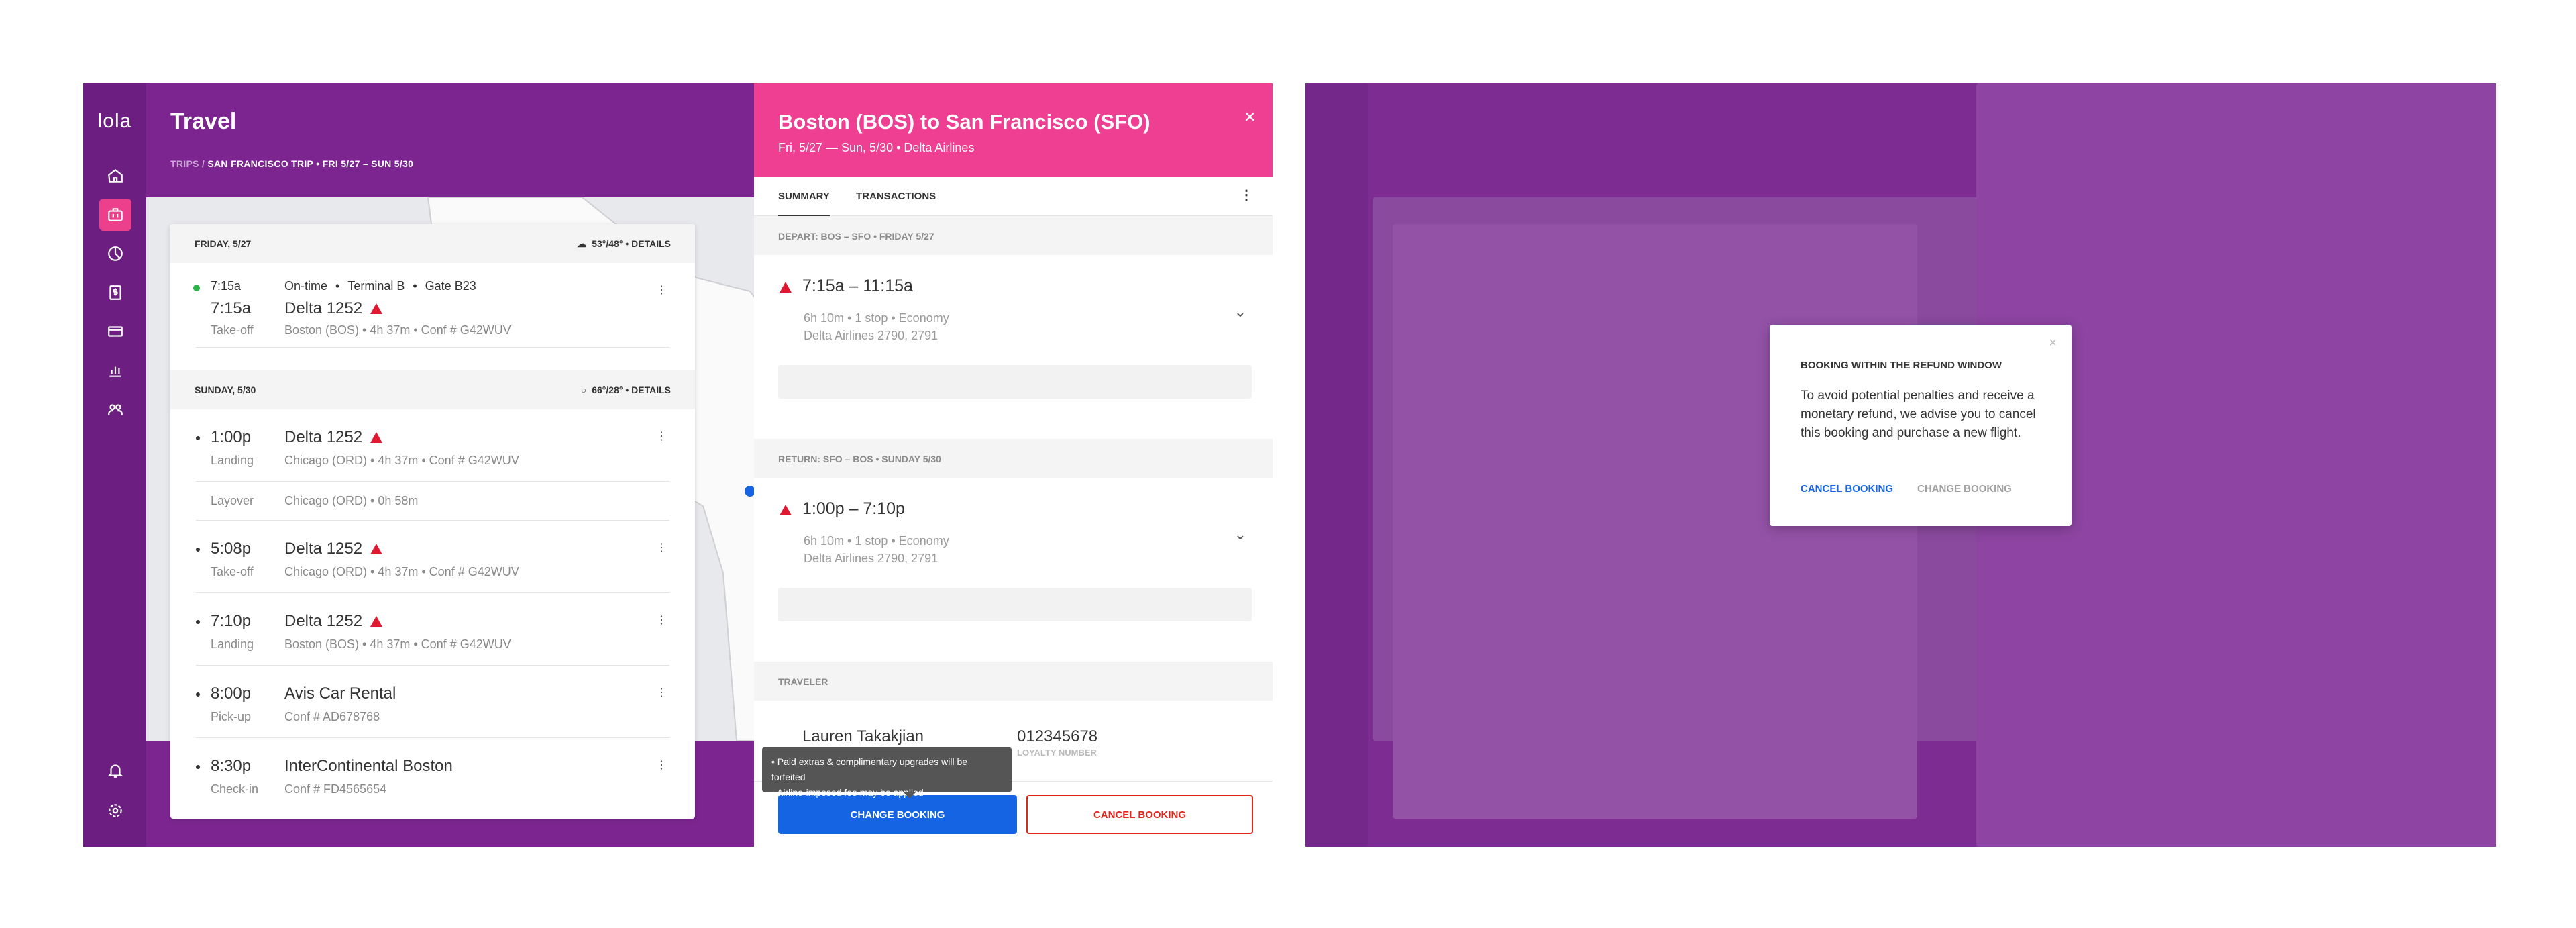 This screenshot has height=928, width=2576. Describe the element at coordinates (964, 122) in the screenshot. I see `pane-title: Boston (BOS) to San Francisco (SFO)` at that location.